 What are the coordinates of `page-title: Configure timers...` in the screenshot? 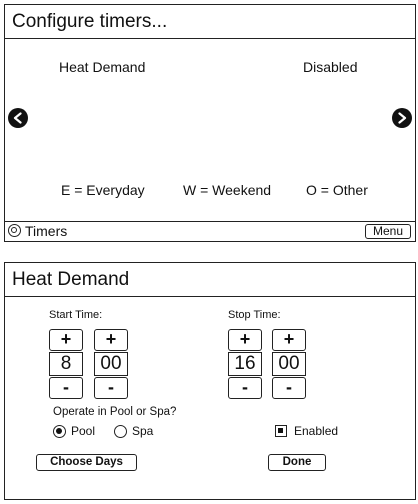 It's located at (210, 22).